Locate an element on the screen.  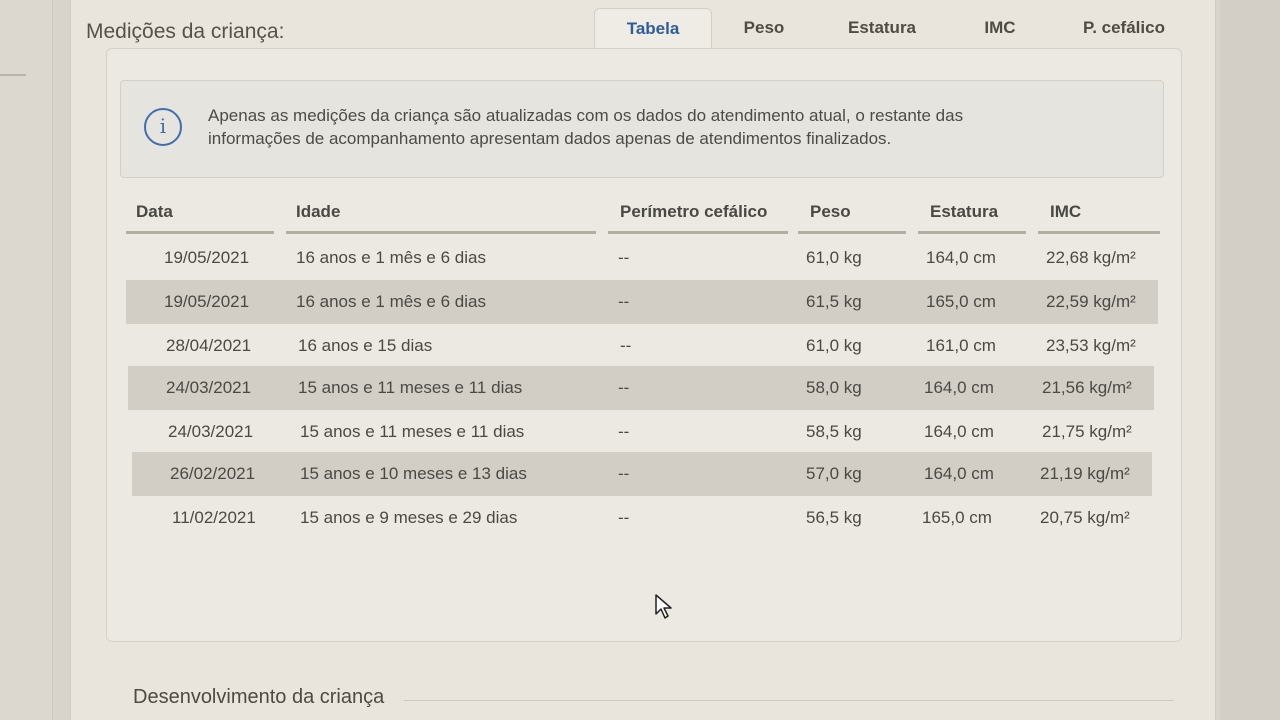
section-title: Medições da criança: is located at coordinates (185, 31).